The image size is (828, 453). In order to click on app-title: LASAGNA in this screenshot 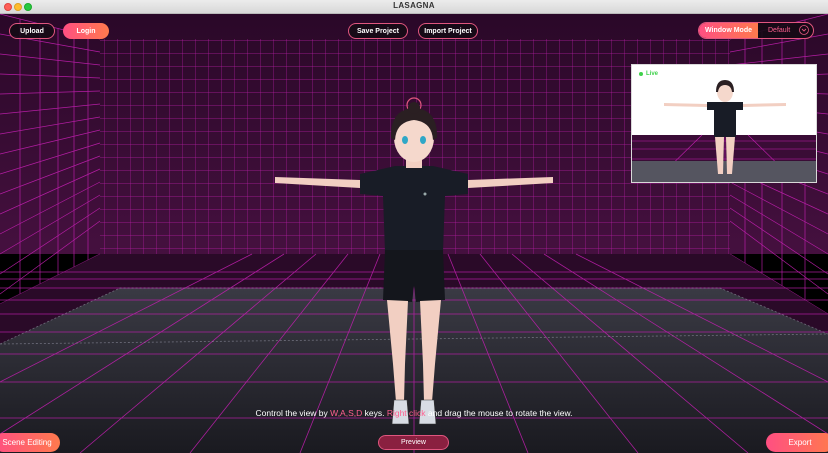, I will do `click(414, 5)`.